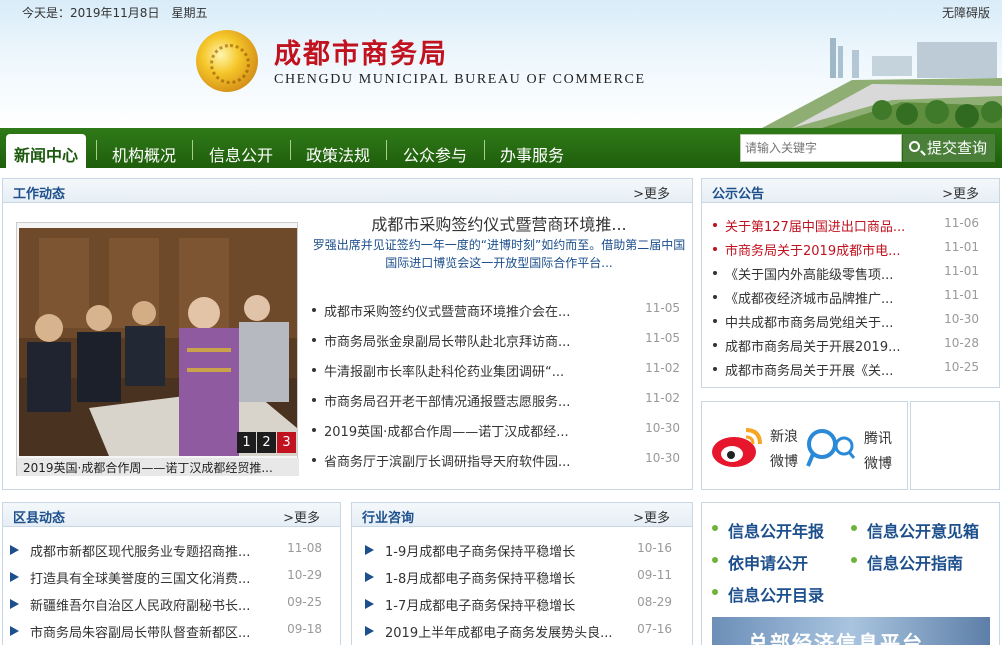  What do you see at coordinates (966, 12) in the screenshot?
I see `accessibility-link: 无障碍版` at bounding box center [966, 12].